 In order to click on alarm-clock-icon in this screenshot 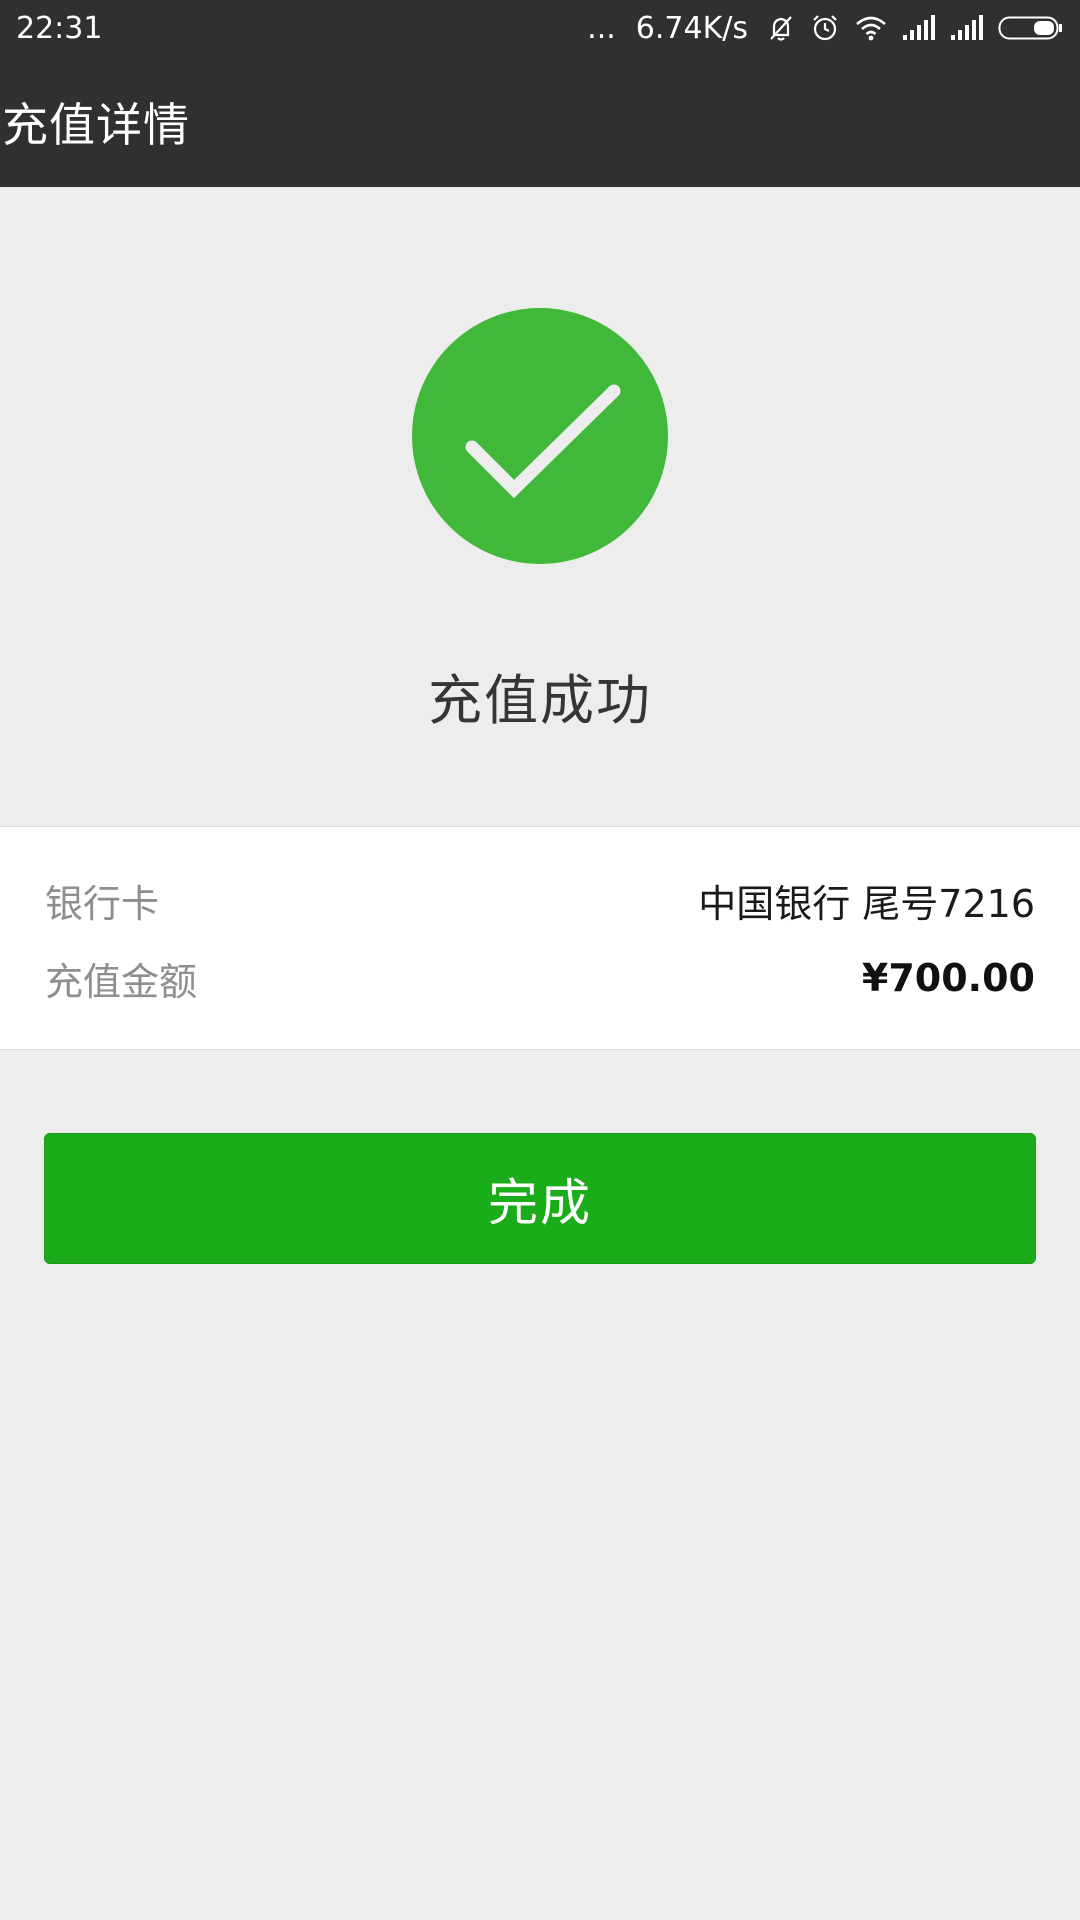, I will do `click(825, 28)`.